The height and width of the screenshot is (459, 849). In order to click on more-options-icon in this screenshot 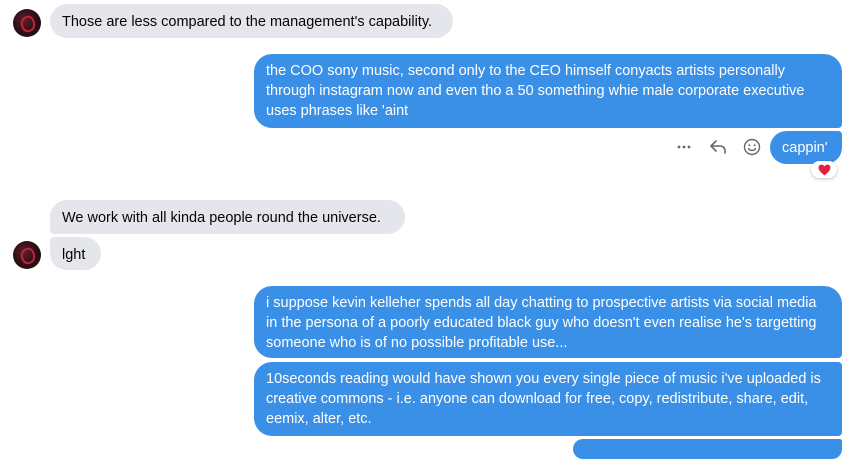, I will do `click(684, 147)`.